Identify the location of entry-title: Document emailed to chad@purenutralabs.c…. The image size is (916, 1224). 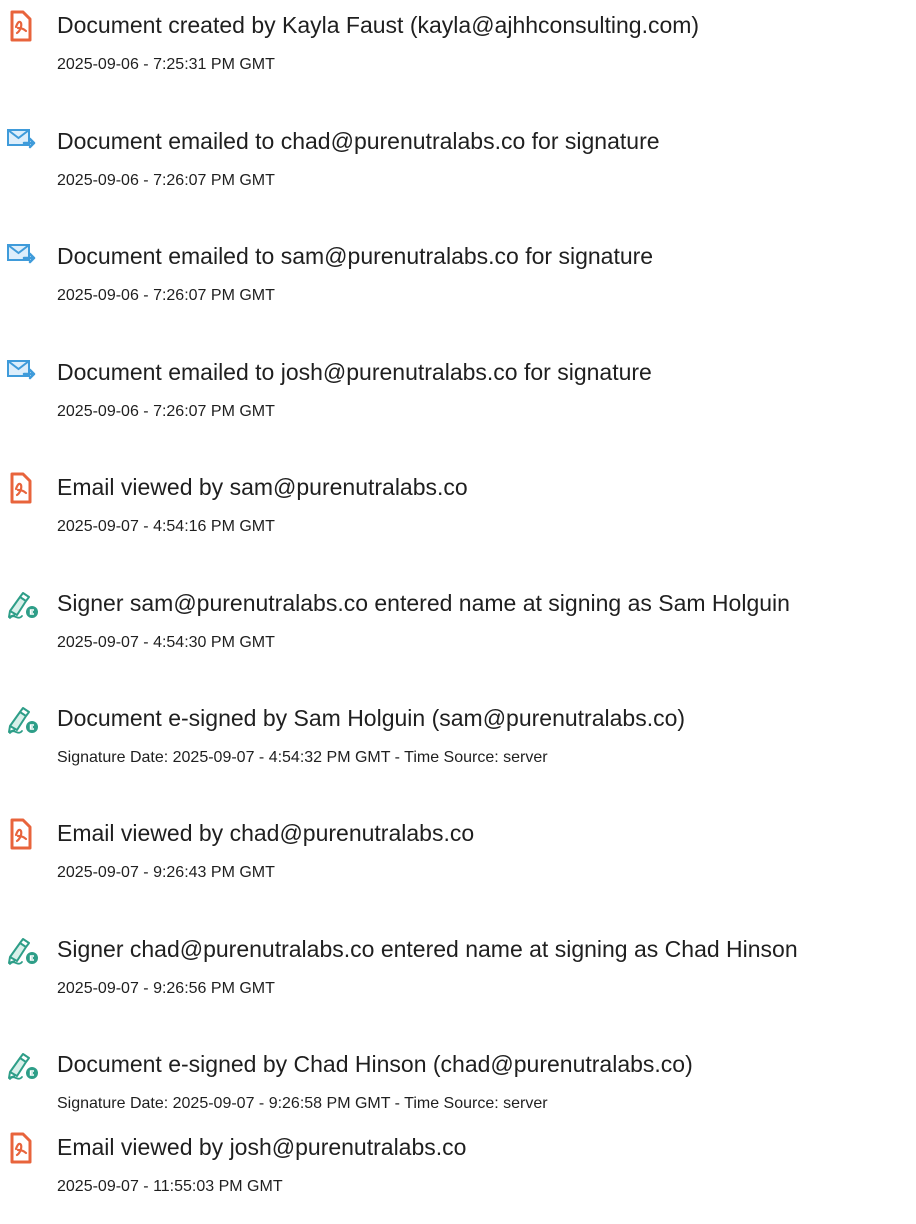
(358, 141).